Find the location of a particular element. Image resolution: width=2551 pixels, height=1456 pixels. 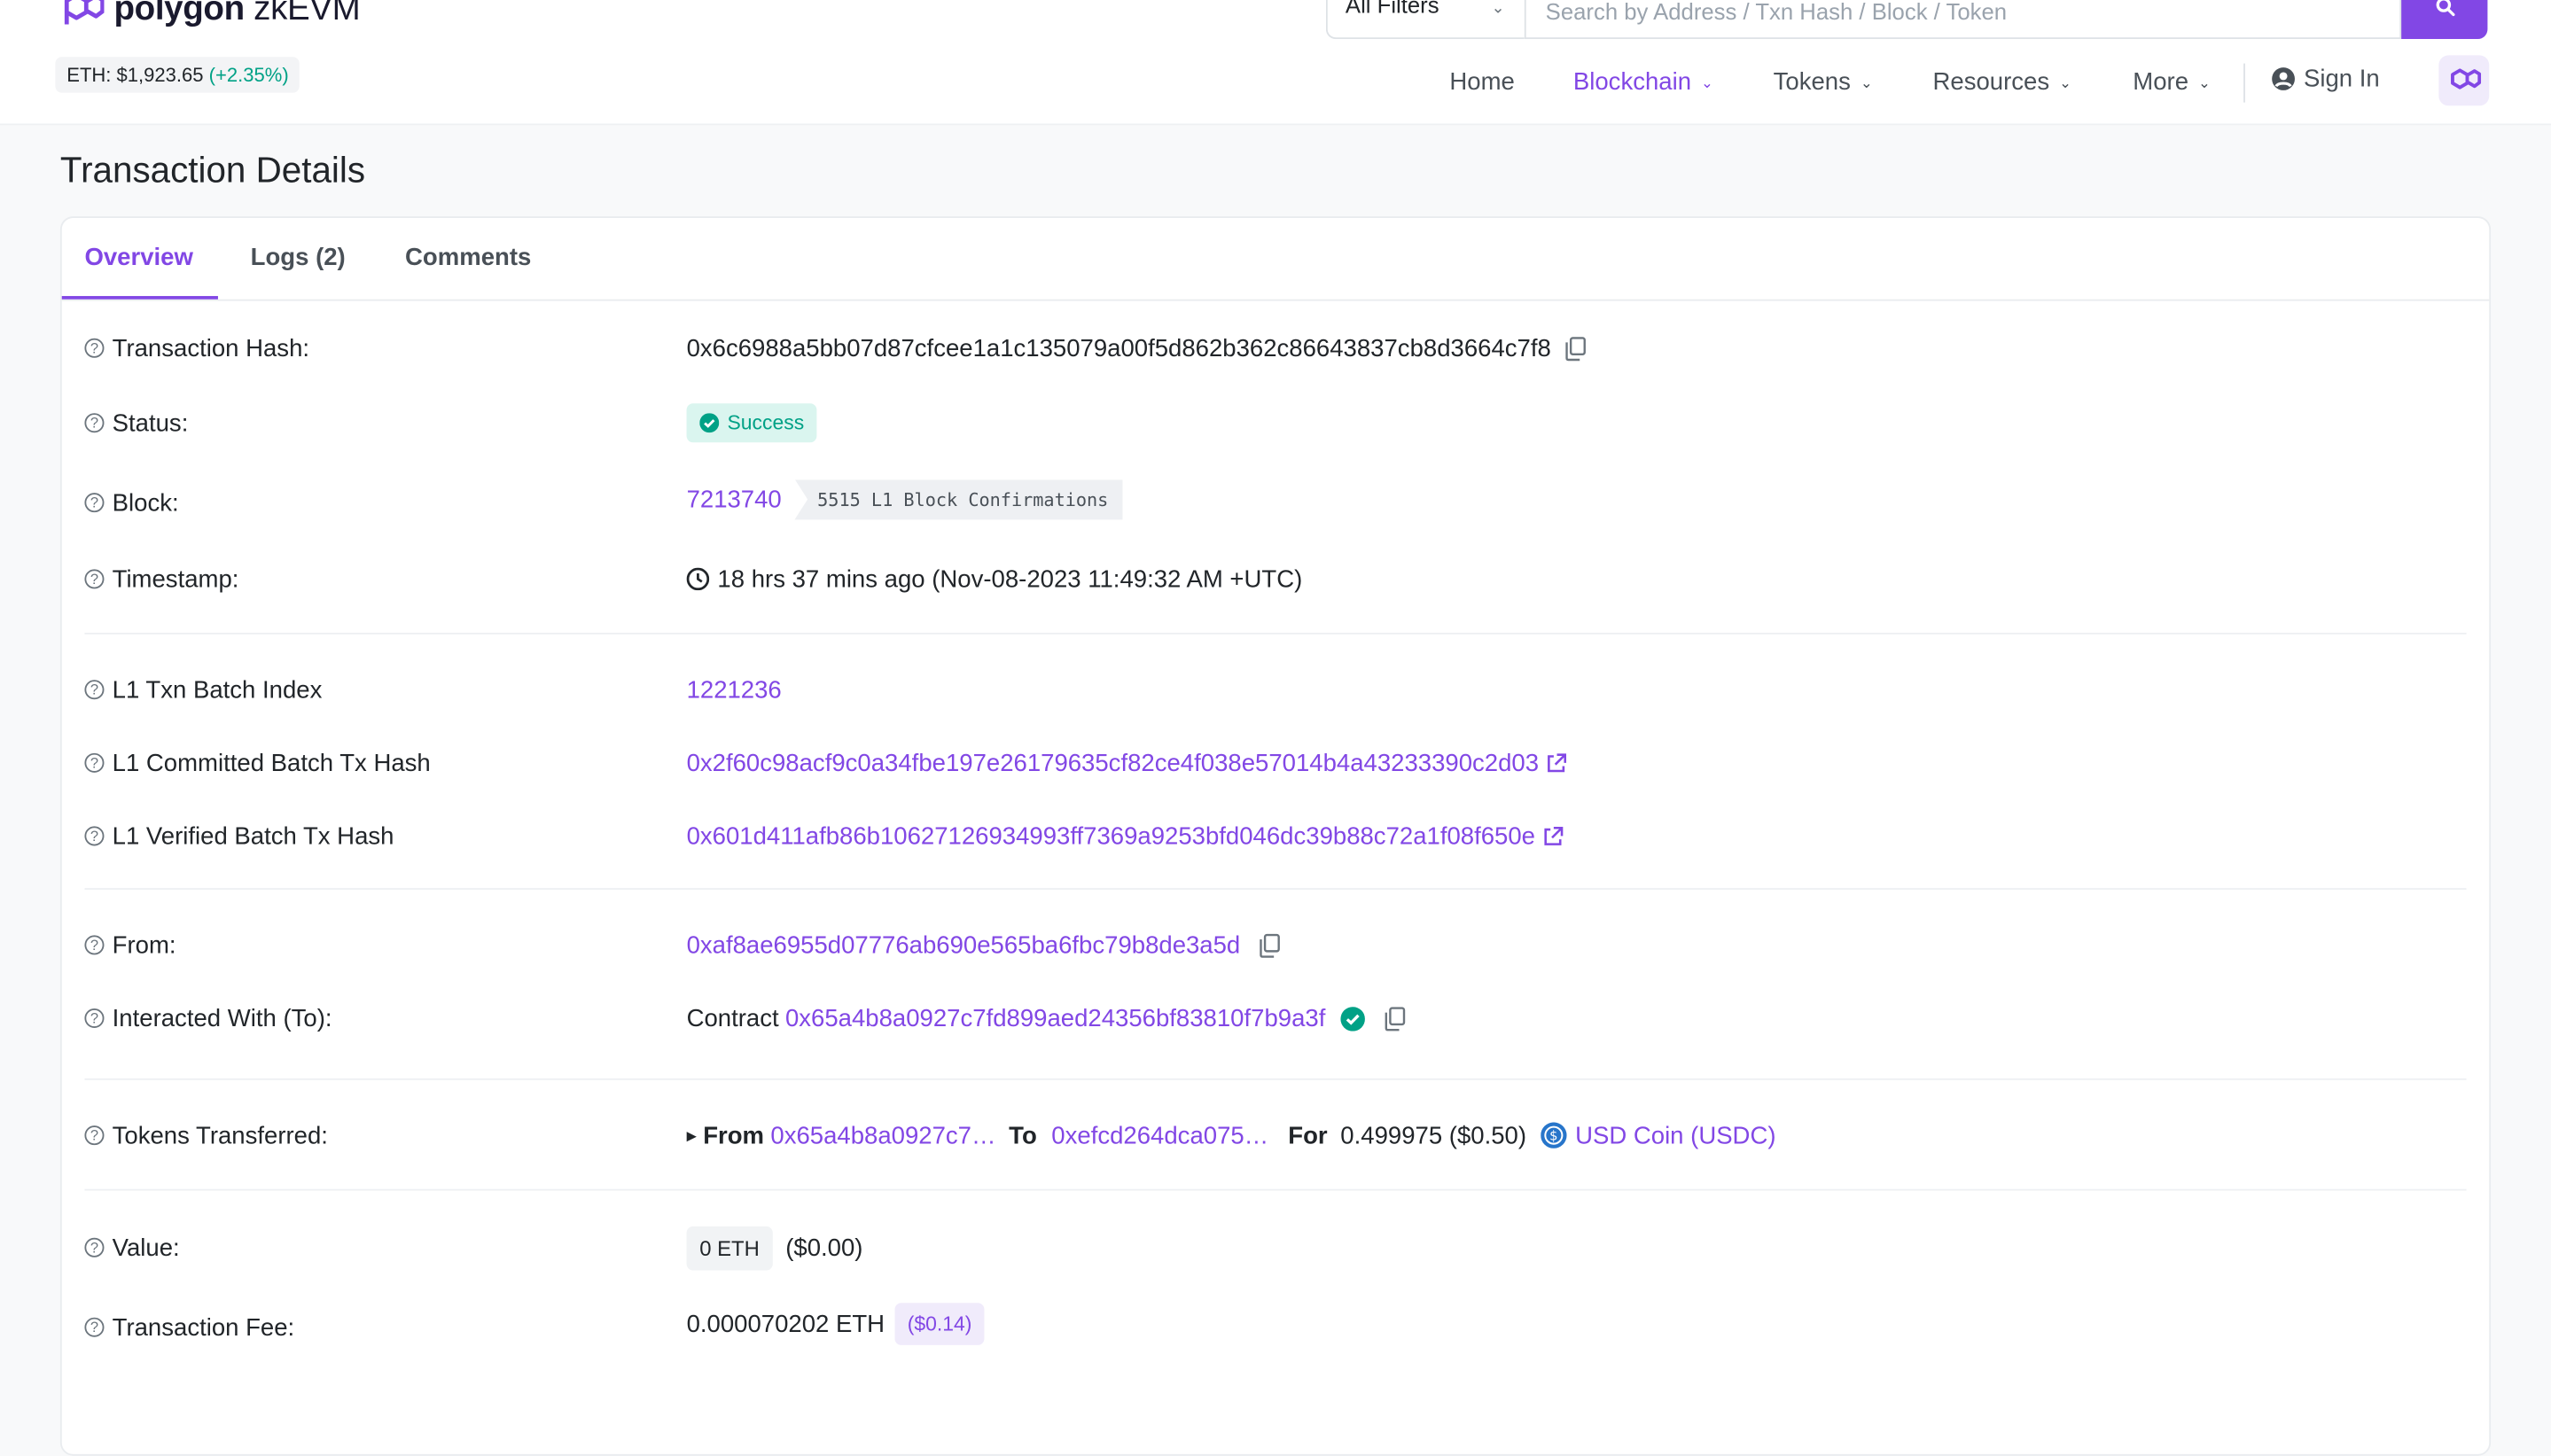

clock-icon is located at coordinates (698, 579).